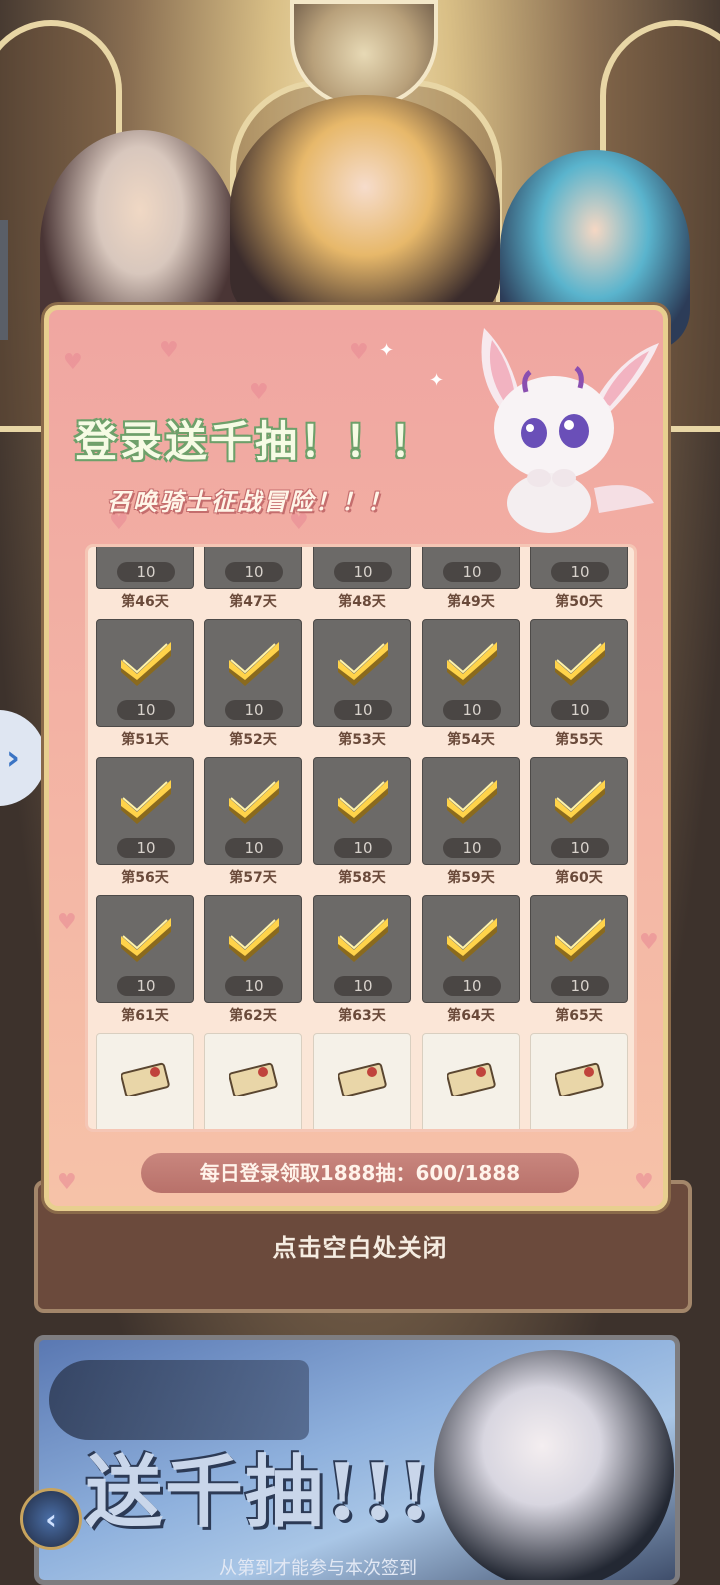  What do you see at coordinates (360, 1245) in the screenshot?
I see `close-hint: 点击空白处关闭` at bounding box center [360, 1245].